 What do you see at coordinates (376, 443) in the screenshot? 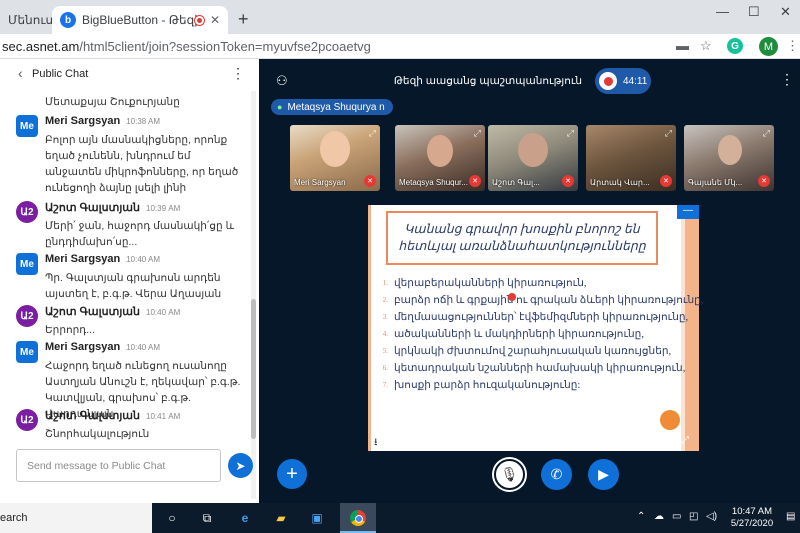
I see `download-icon: ⭳` at bounding box center [376, 443].